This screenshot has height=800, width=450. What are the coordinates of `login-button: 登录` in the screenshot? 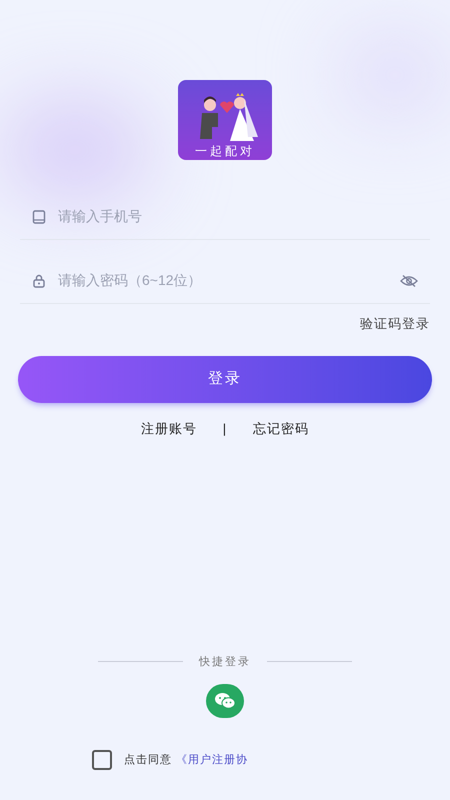 It's located at (225, 379).